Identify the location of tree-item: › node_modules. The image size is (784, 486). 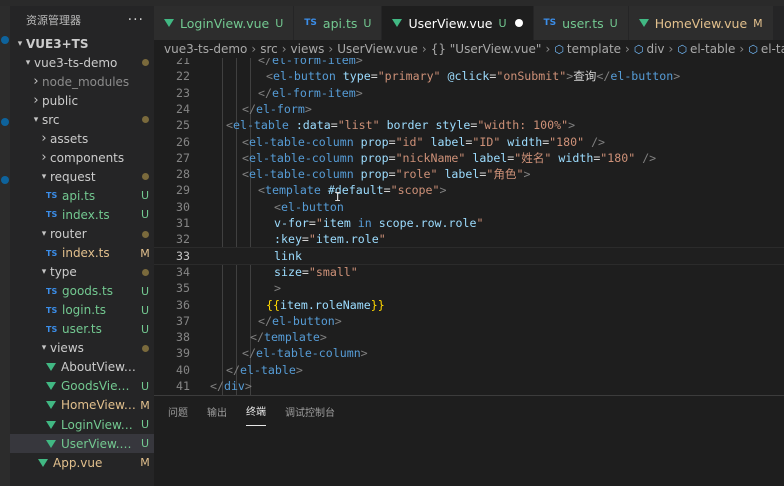
(82, 81).